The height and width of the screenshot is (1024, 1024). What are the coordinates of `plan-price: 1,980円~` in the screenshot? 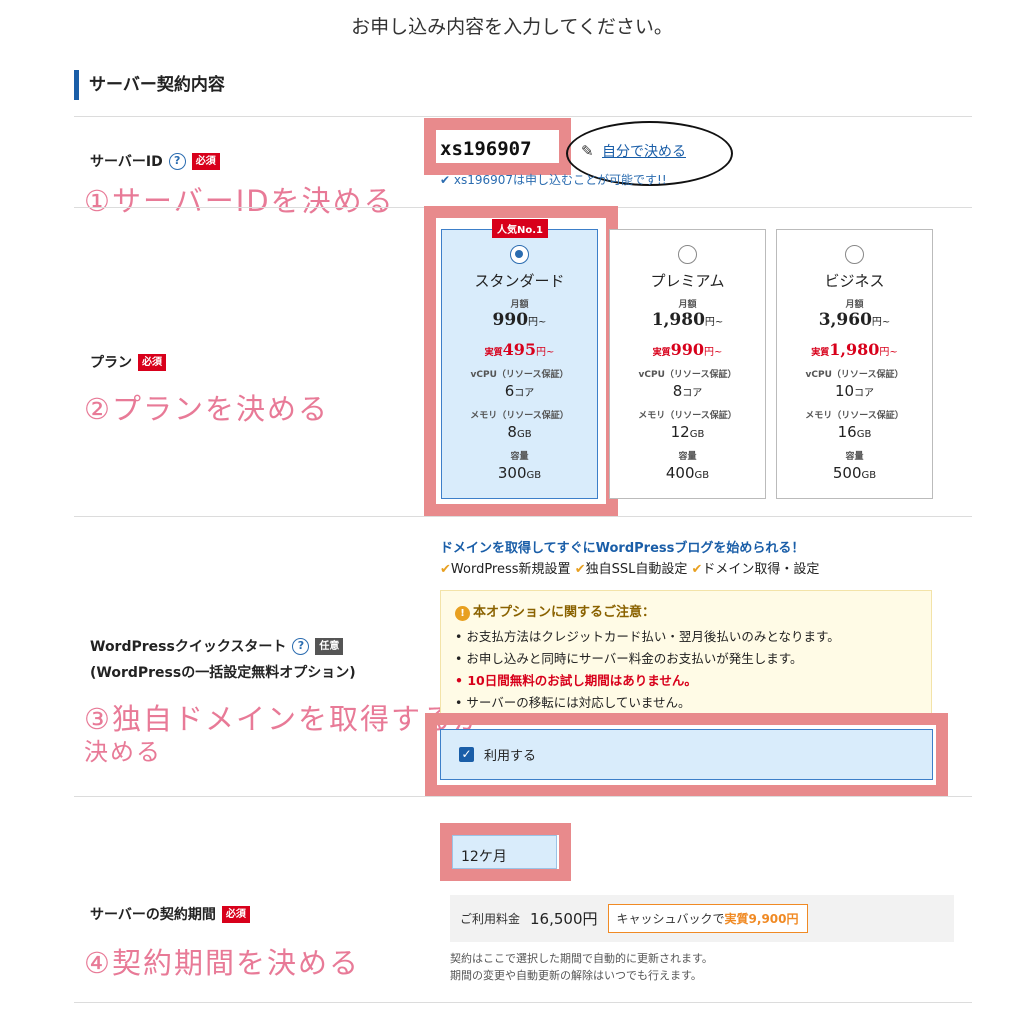 It's located at (687, 320).